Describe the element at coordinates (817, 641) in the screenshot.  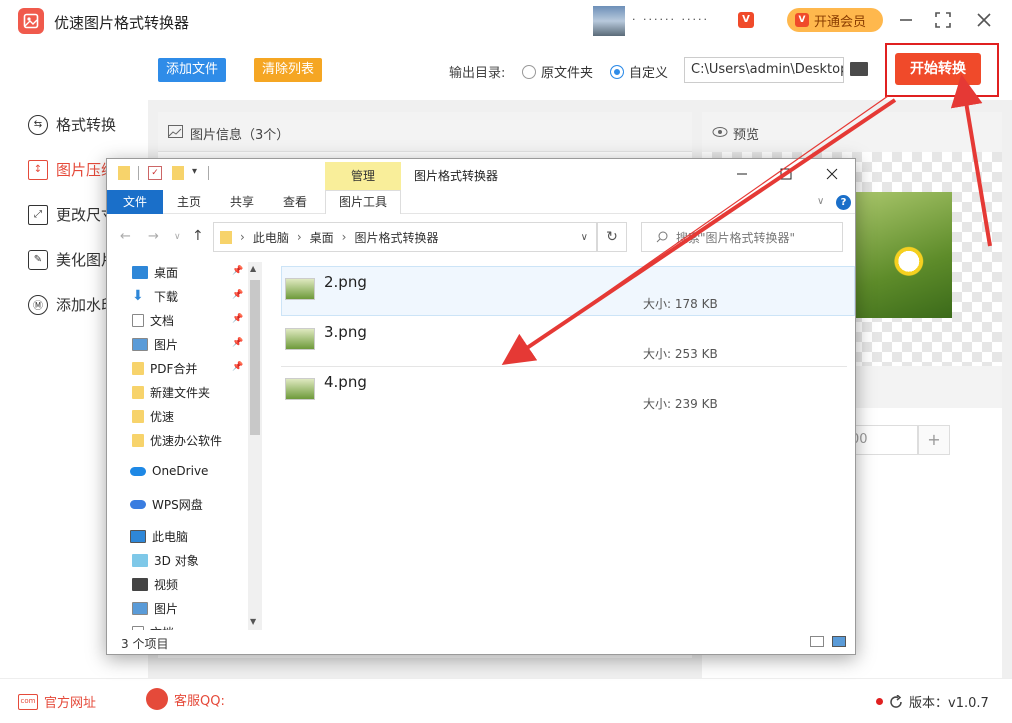
I see `details-view-icon` at that location.